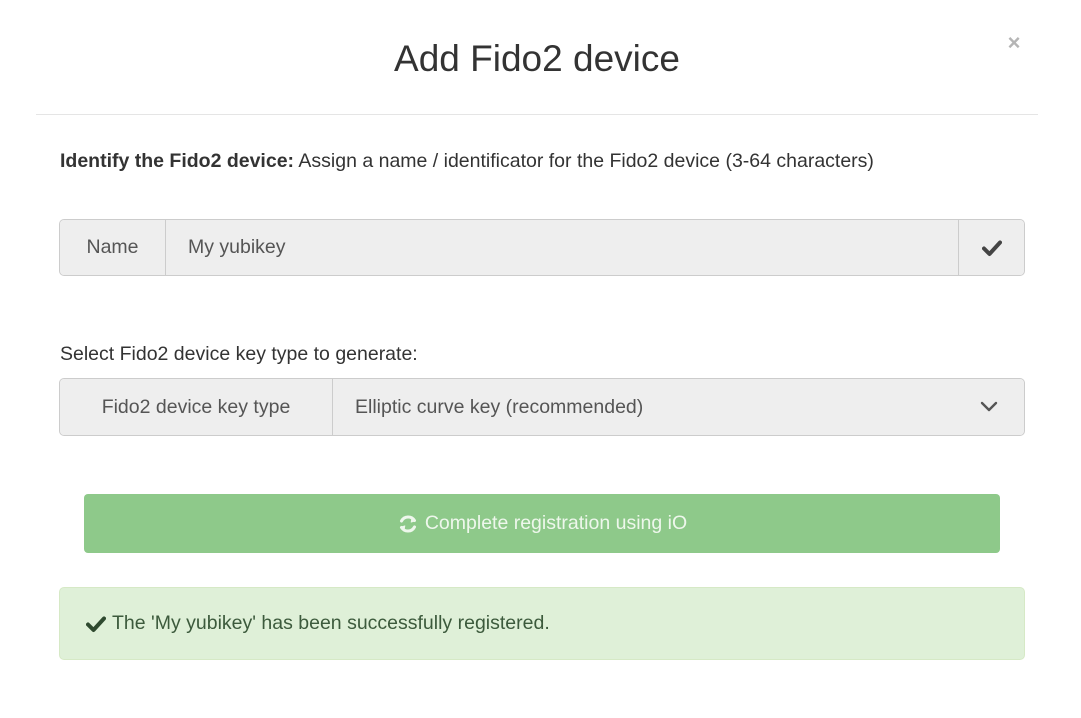 This screenshot has width=1081, height=718. Describe the element at coordinates (1014, 43) in the screenshot. I see `close-button: ×` at that location.